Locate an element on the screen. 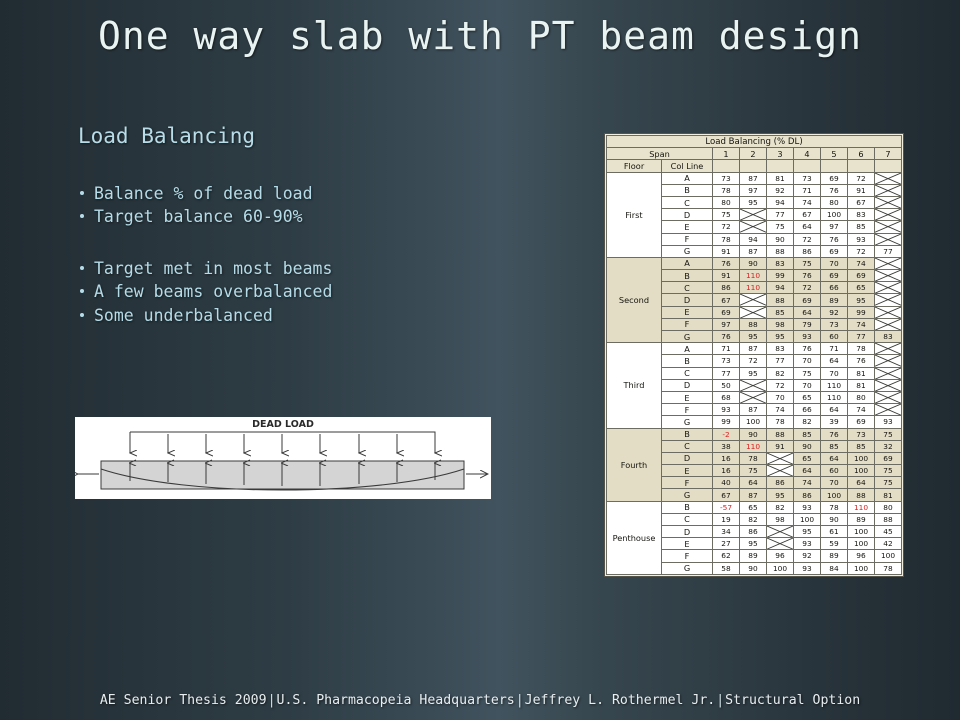 This screenshot has width=960, height=720. bullet-label: Balance % of dead load is located at coordinates (203, 193).